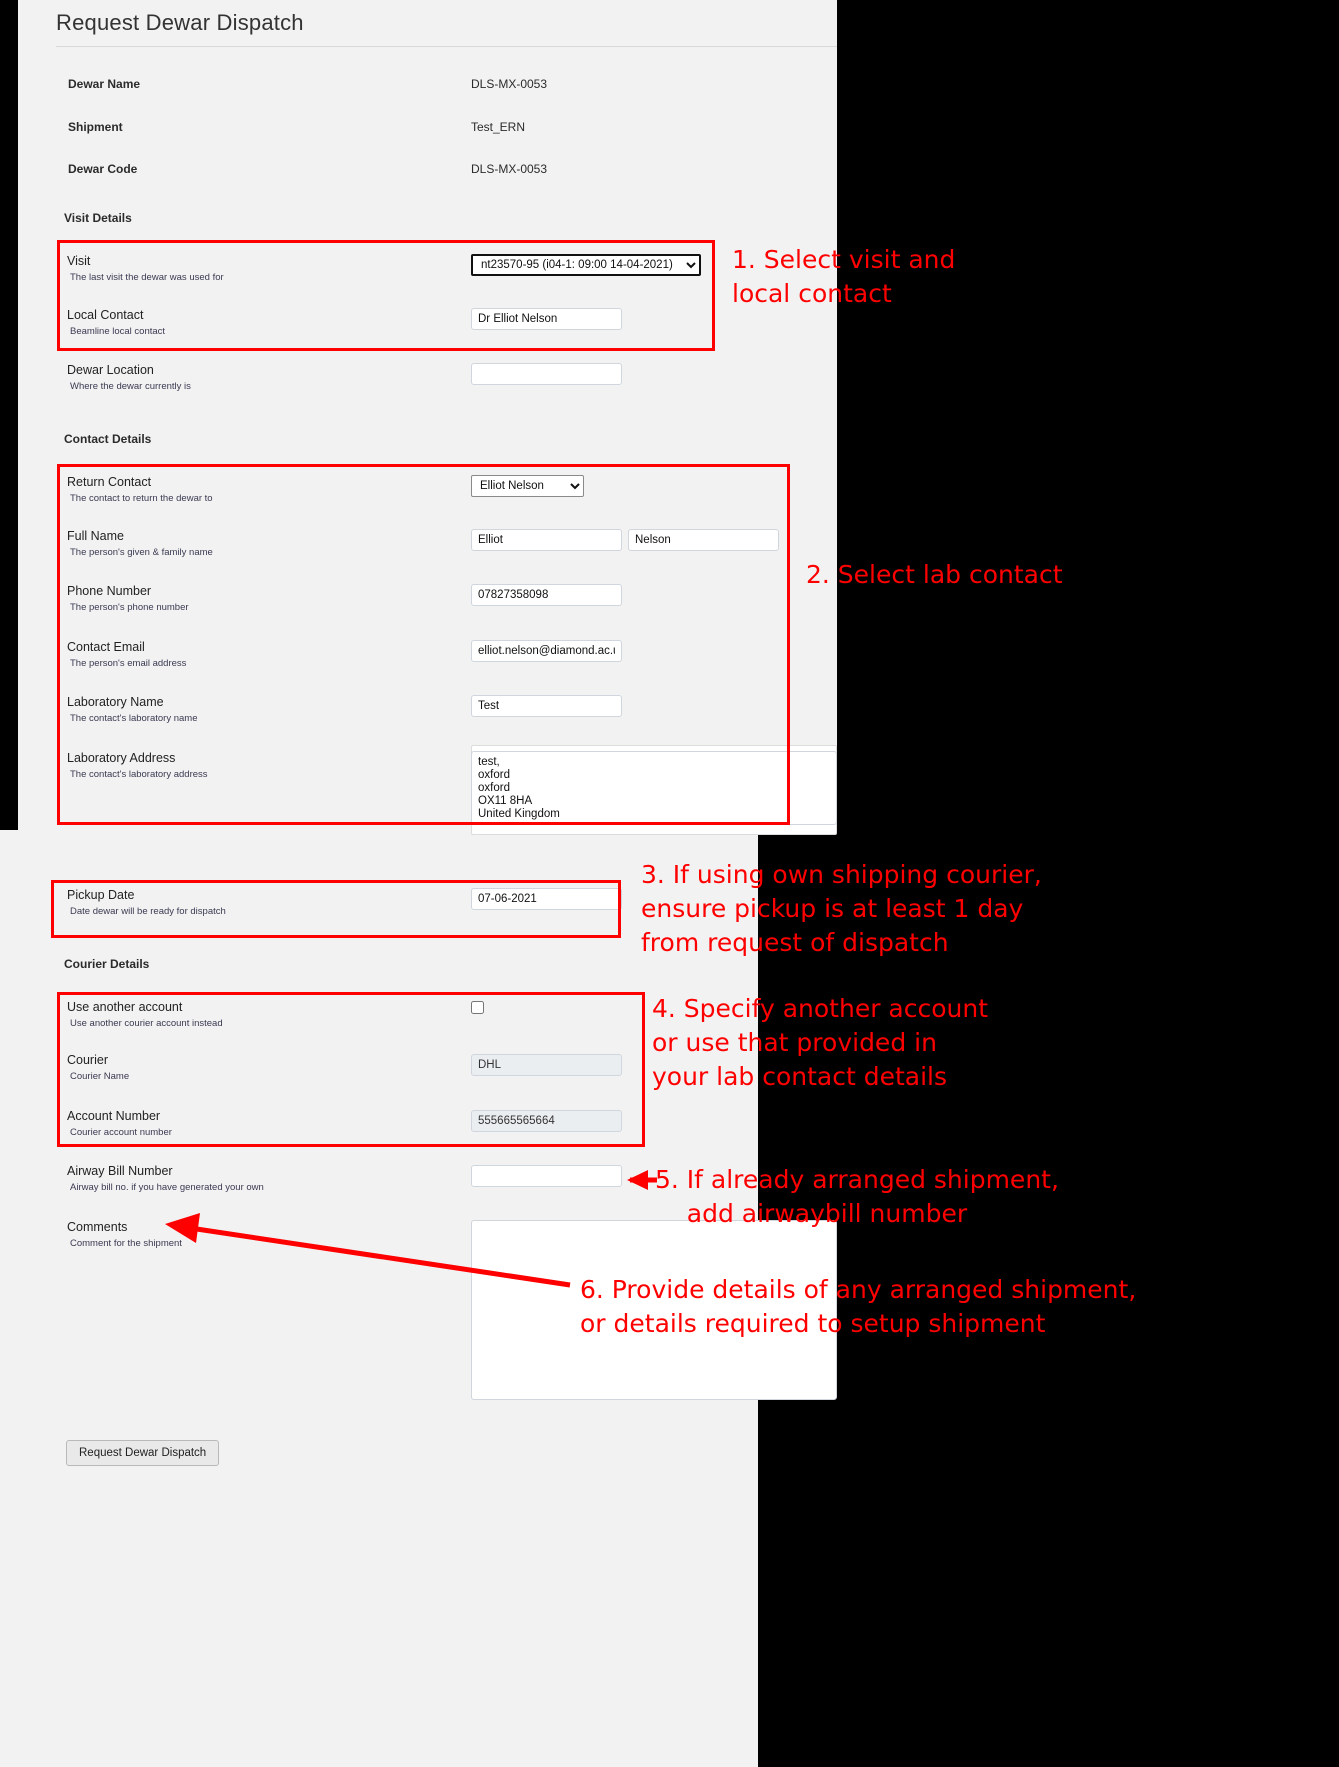 This screenshot has height=1767, width=1339. I want to click on field-label: Pickup Date, so click(101, 895).